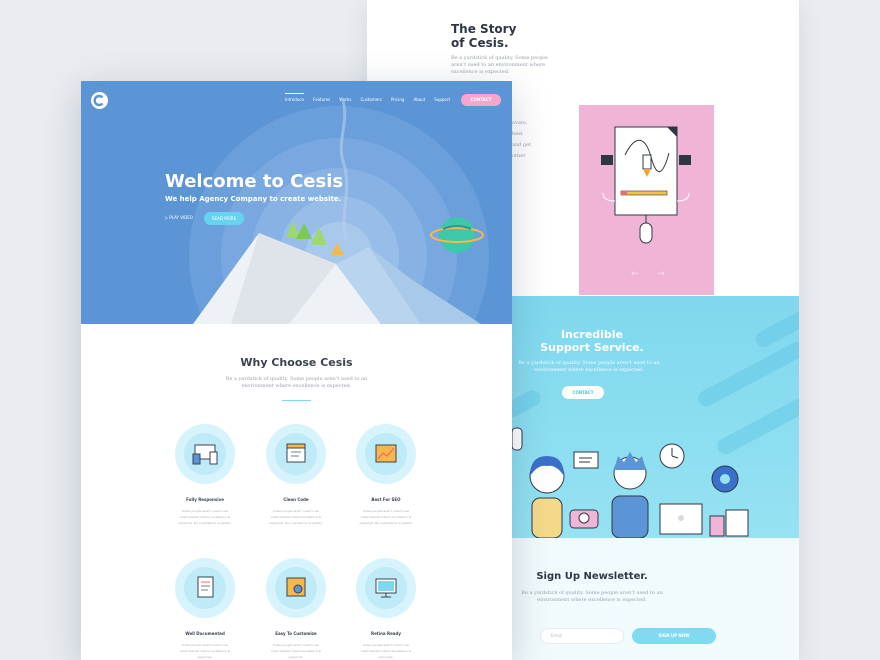 The width and height of the screenshot is (880, 660). Describe the element at coordinates (484, 36) in the screenshot. I see `story-title: The Story of Cesis.` at that location.